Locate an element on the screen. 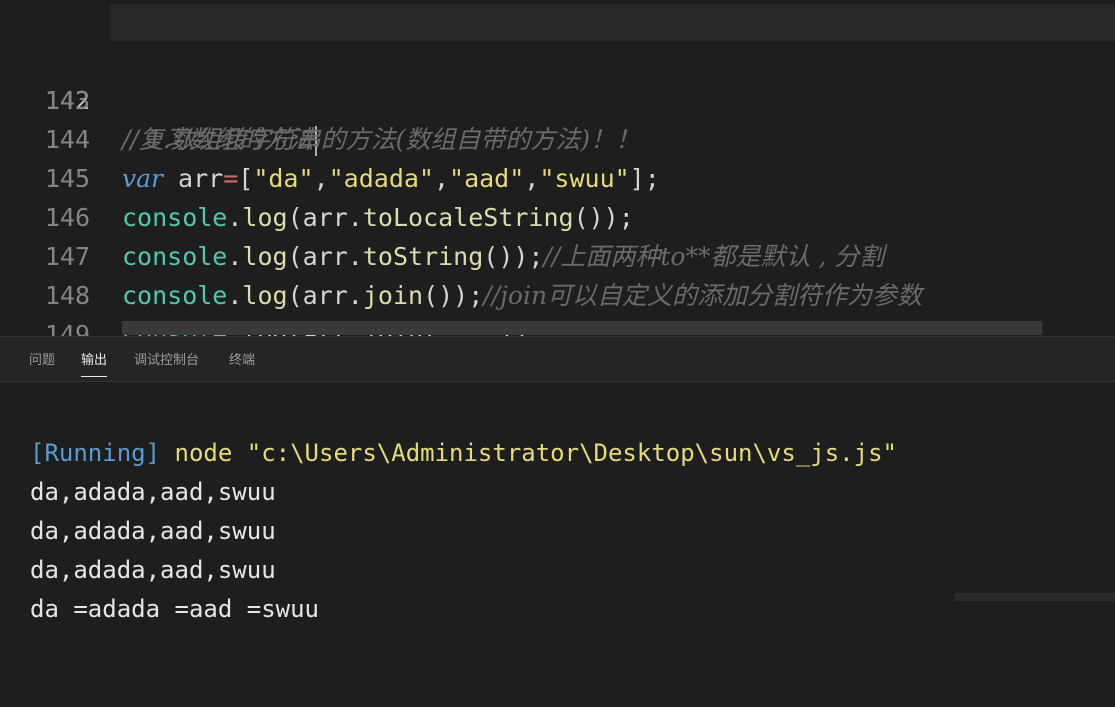 Image resolution: width=1115 pixels, height=707 pixels. tab-terminal: 终端 is located at coordinates (242, 358).